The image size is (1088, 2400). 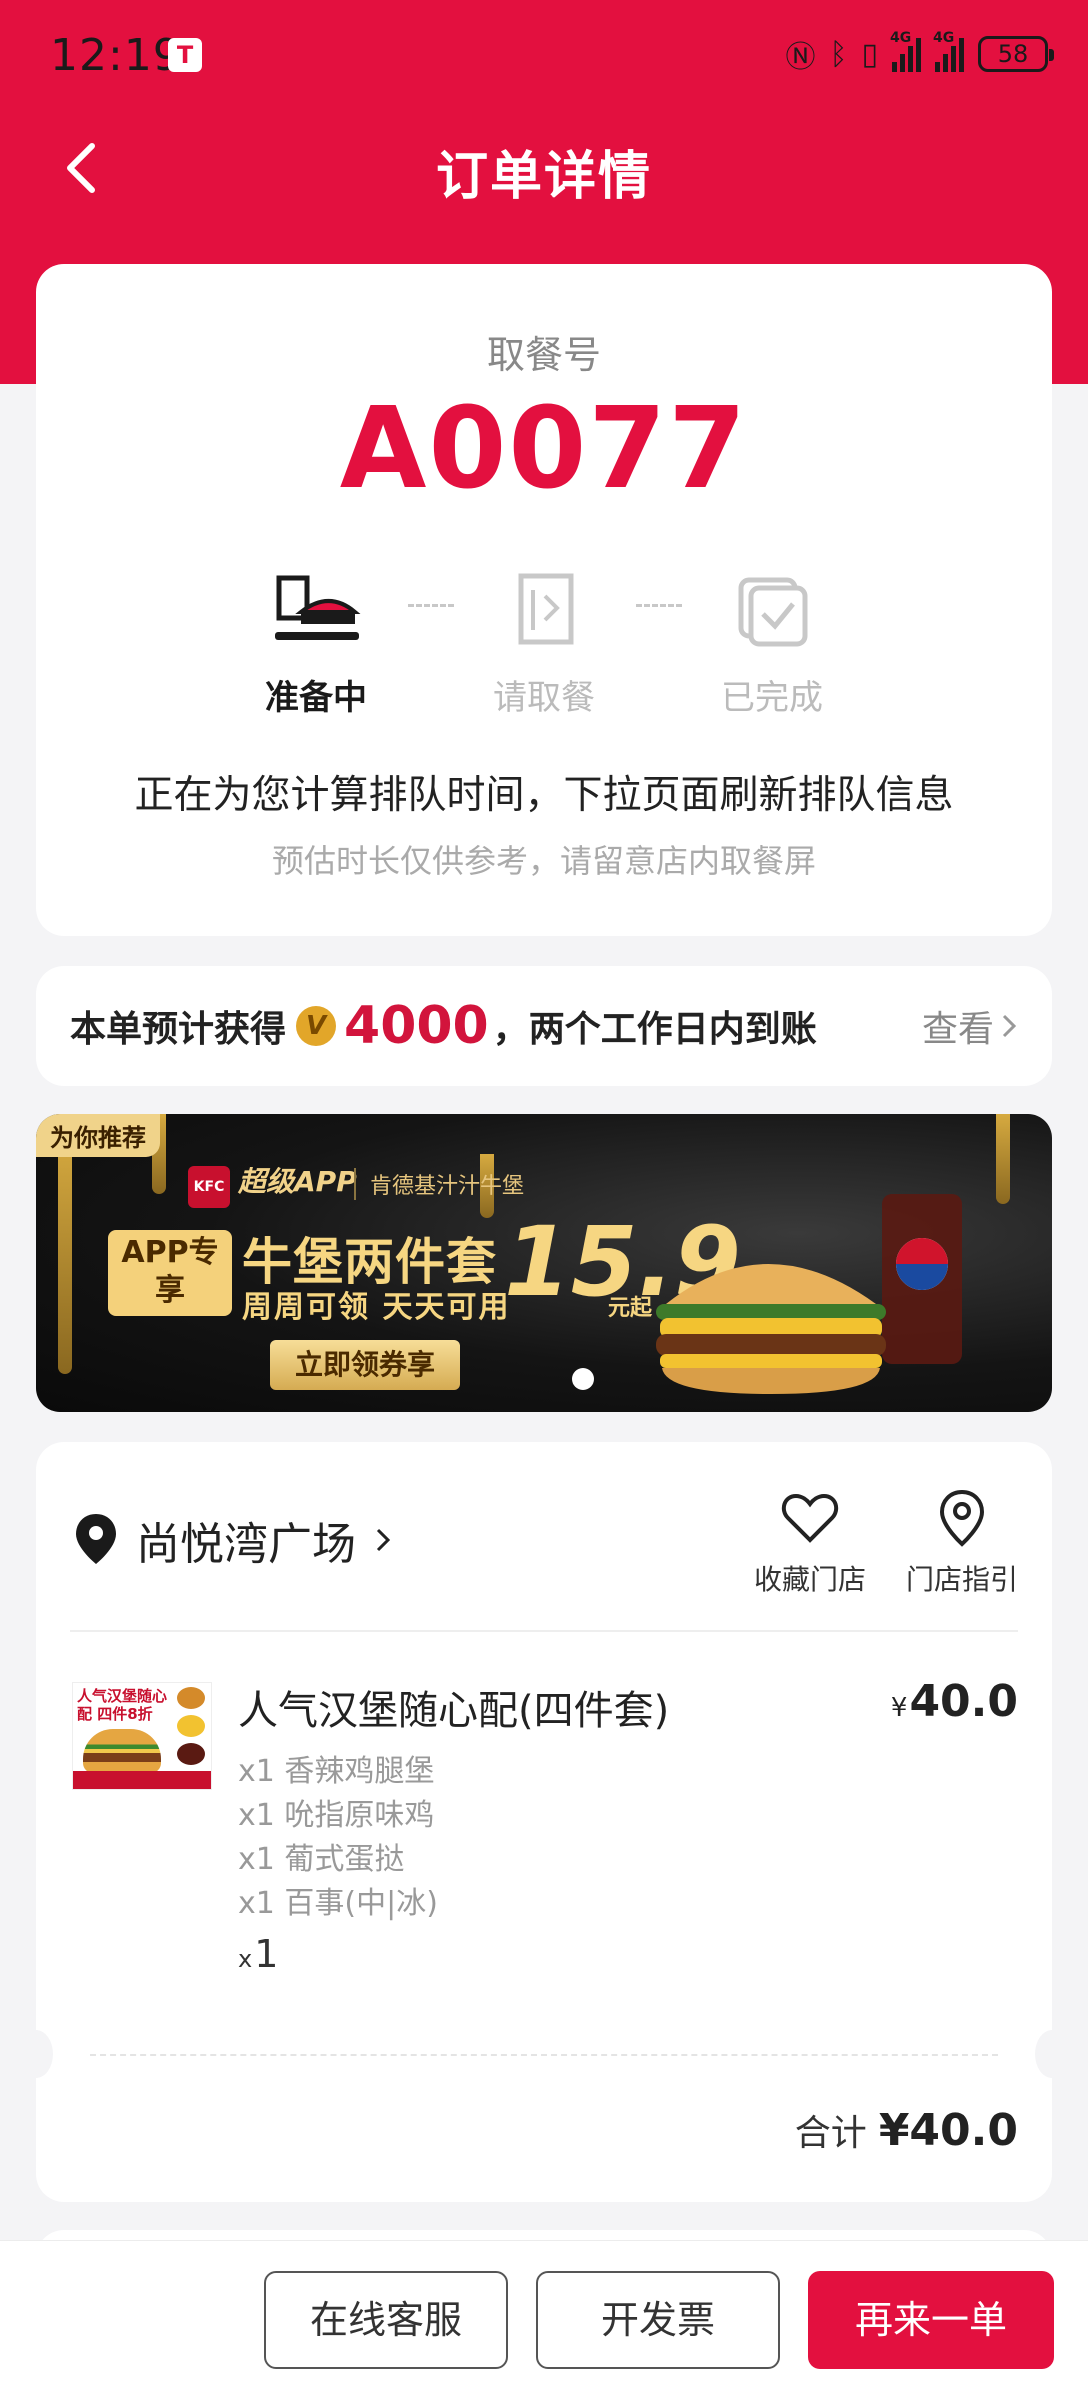 What do you see at coordinates (365, 1365) in the screenshot?
I see `claim-coupon-button: 立即领券享` at bounding box center [365, 1365].